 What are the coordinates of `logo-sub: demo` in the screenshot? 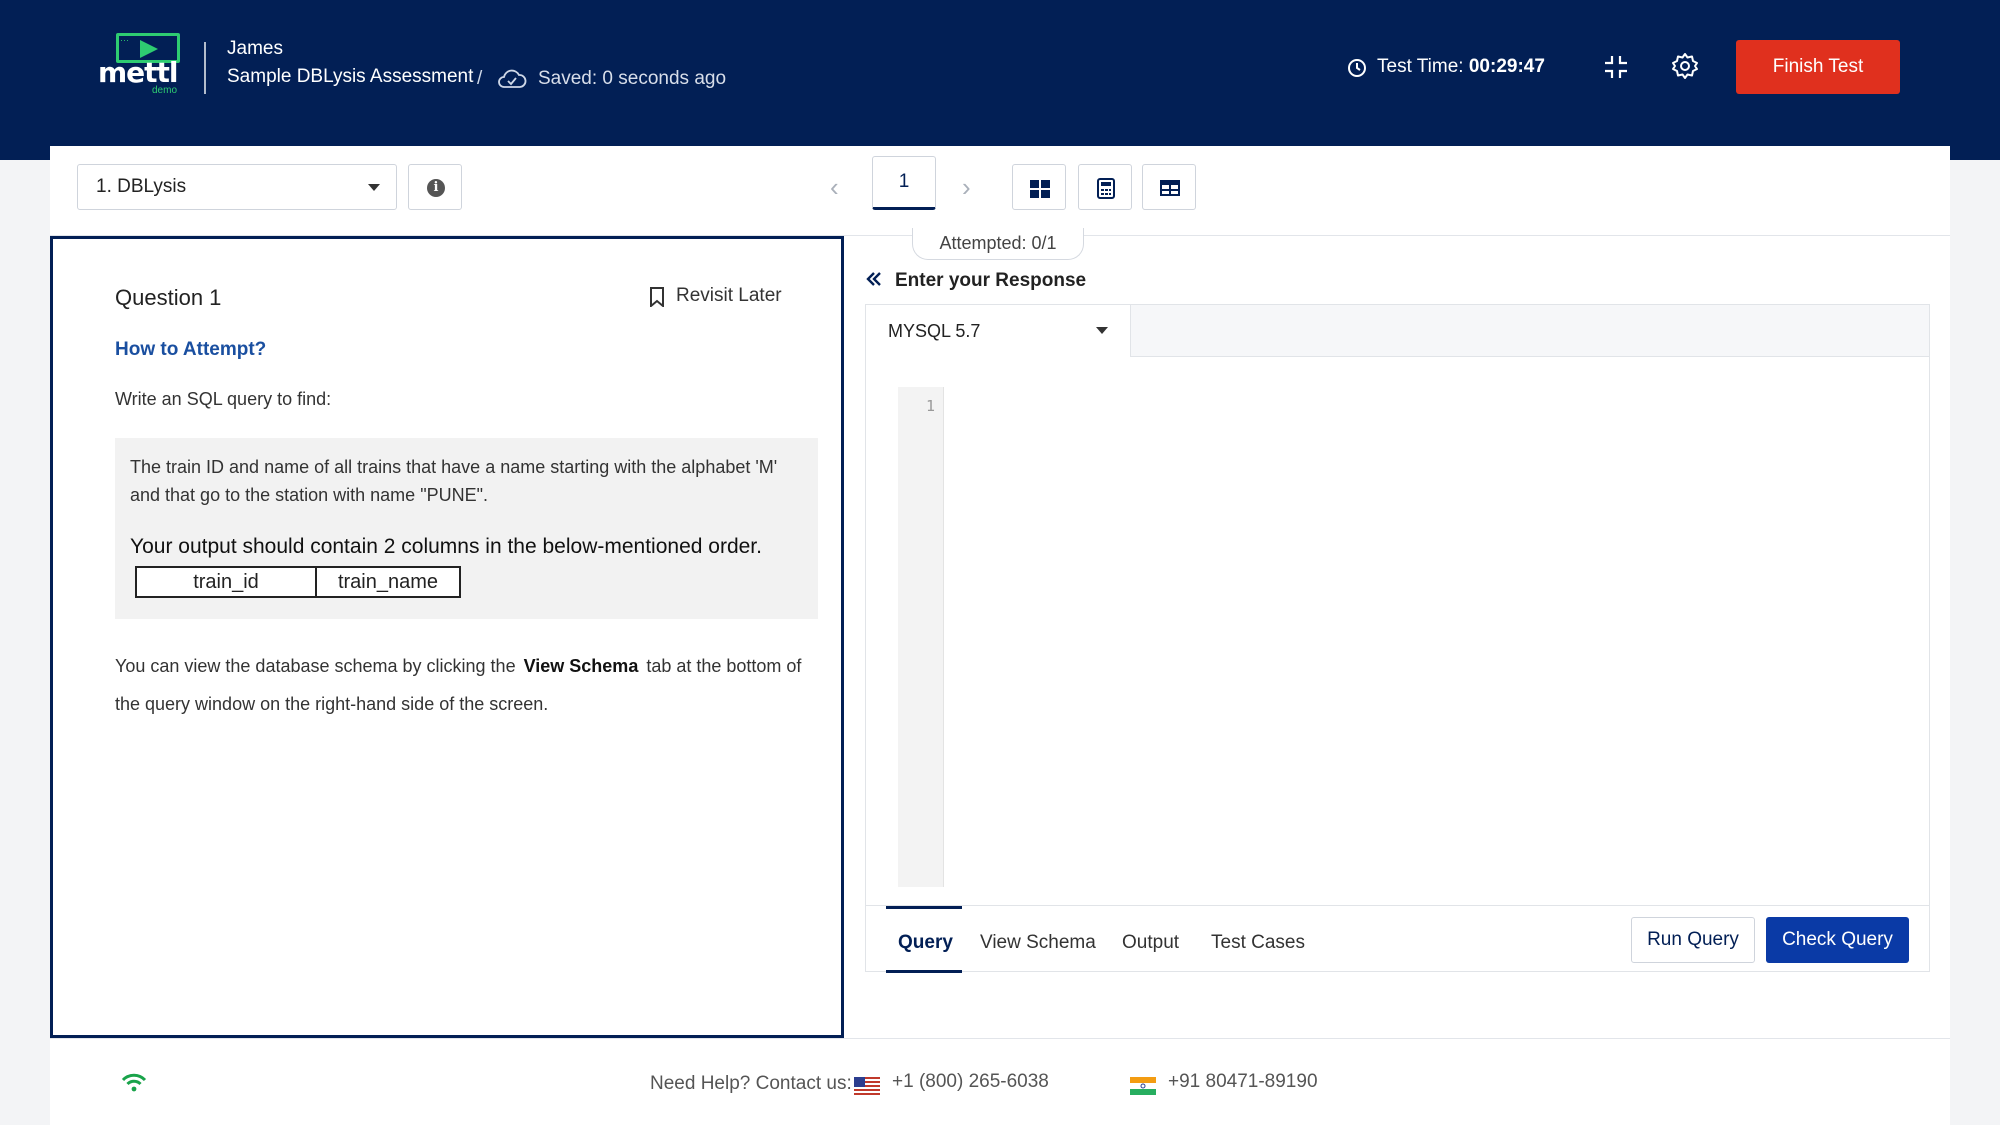 It's located at (165, 90).